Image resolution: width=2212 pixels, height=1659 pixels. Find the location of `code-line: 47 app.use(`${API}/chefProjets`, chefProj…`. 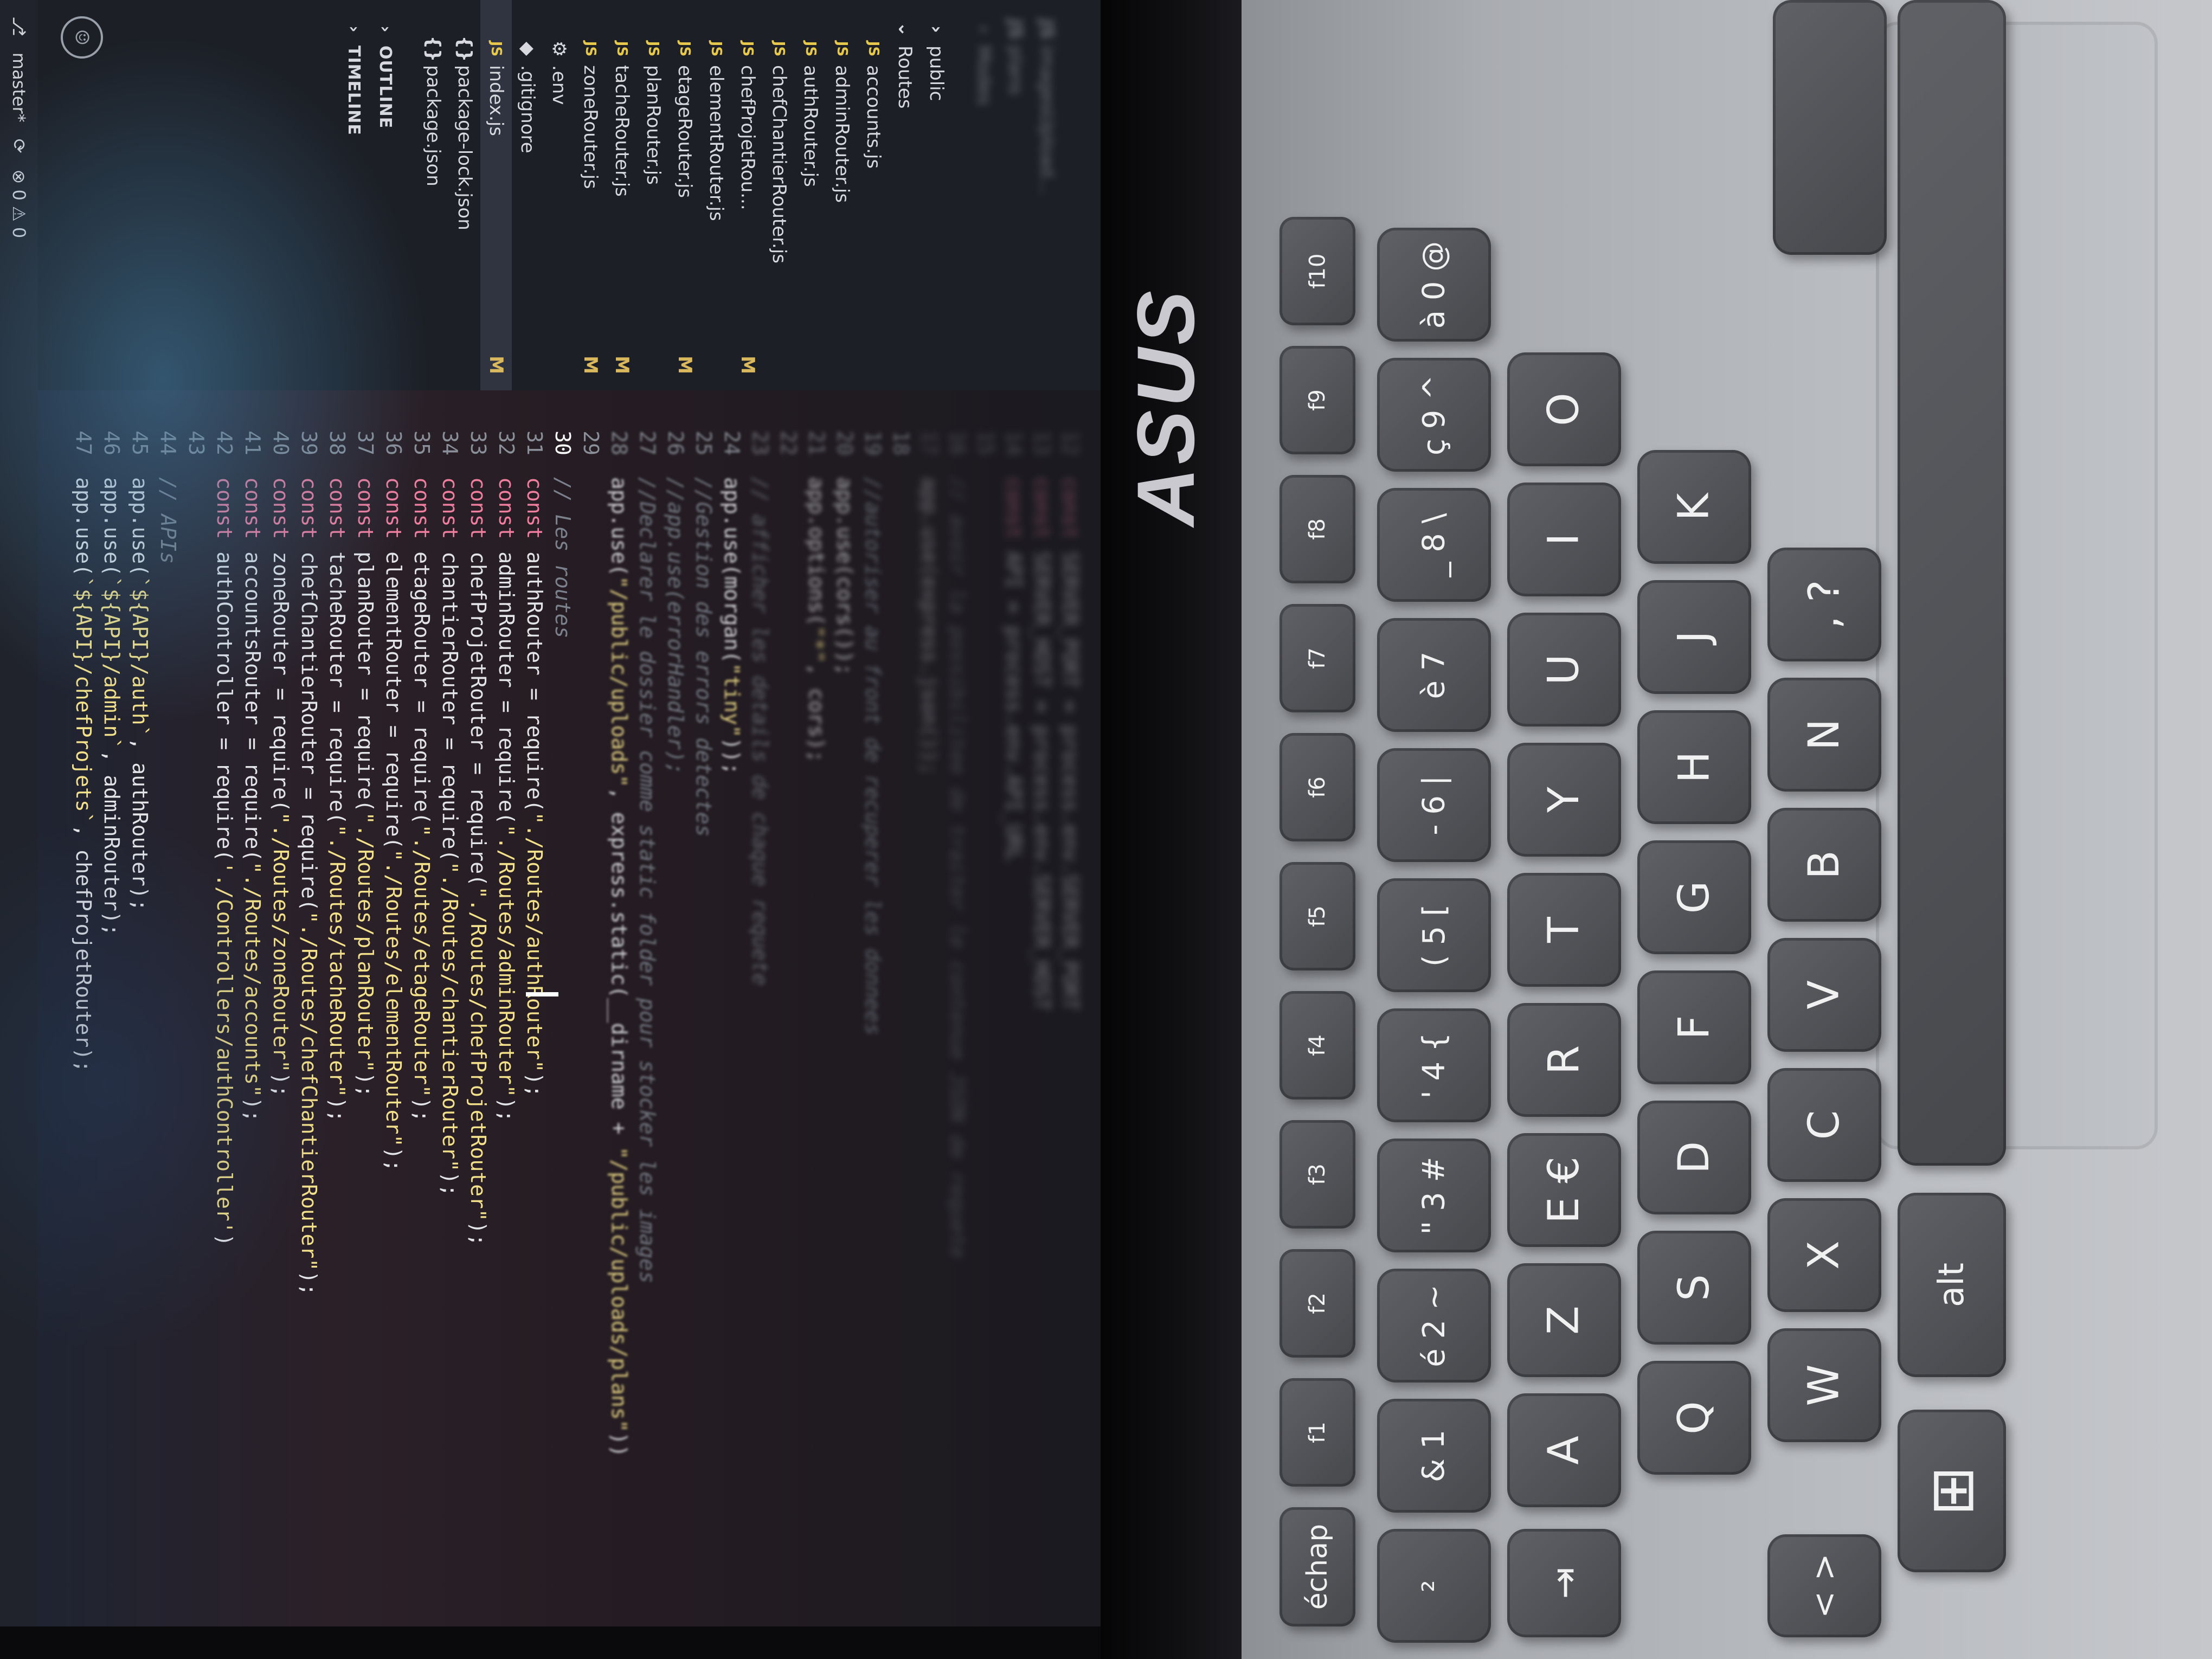

code-line: 47 app.use(`${API}/chefProjets`, chefProj… is located at coordinates (83, 731).